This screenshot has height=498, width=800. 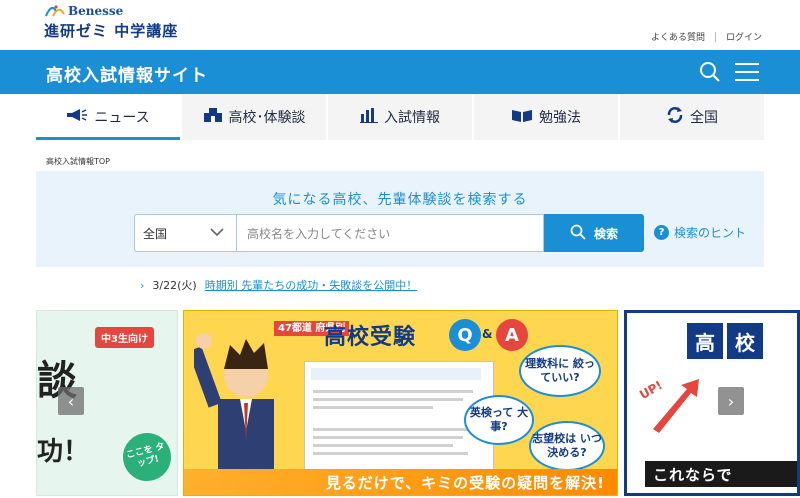 I want to click on carousel-prev-button: ‹, so click(x=71, y=401).